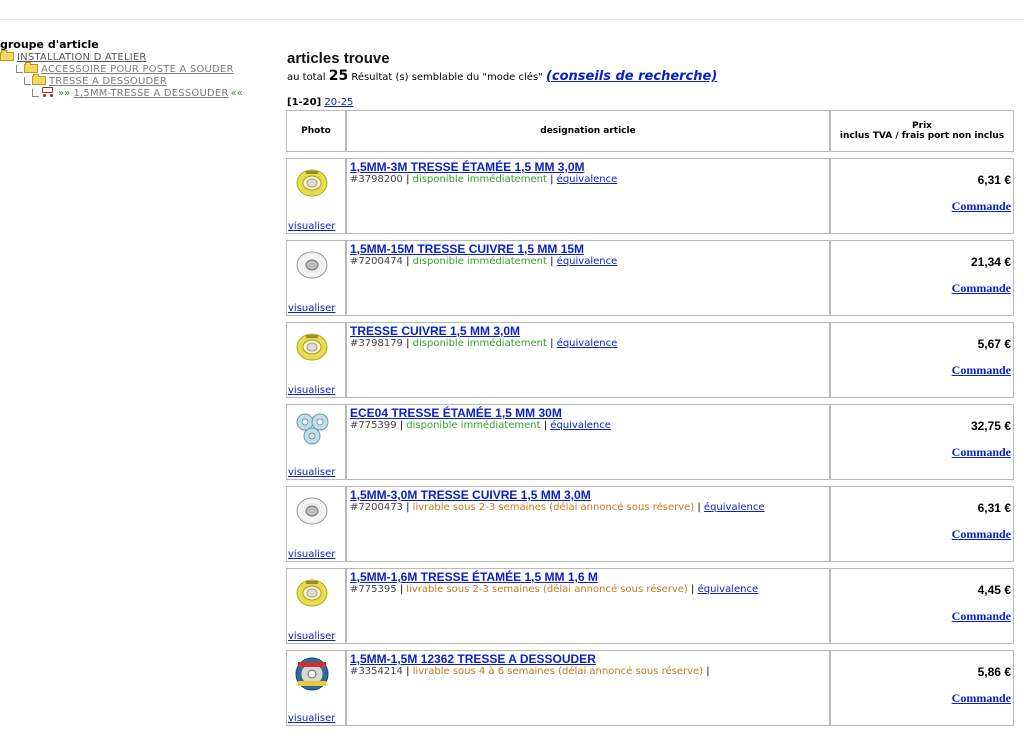  I want to click on tree-item-installation: INSTALLATION D ATELIER, so click(135, 56).